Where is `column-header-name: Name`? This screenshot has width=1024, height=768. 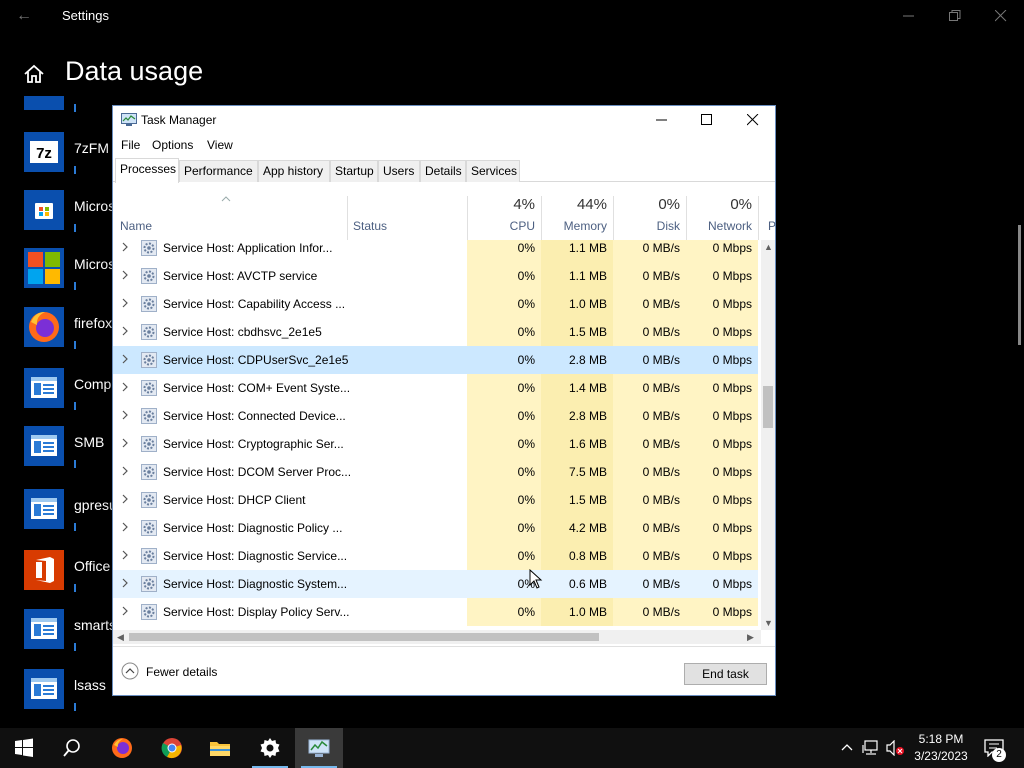 column-header-name: Name is located at coordinates (230, 211).